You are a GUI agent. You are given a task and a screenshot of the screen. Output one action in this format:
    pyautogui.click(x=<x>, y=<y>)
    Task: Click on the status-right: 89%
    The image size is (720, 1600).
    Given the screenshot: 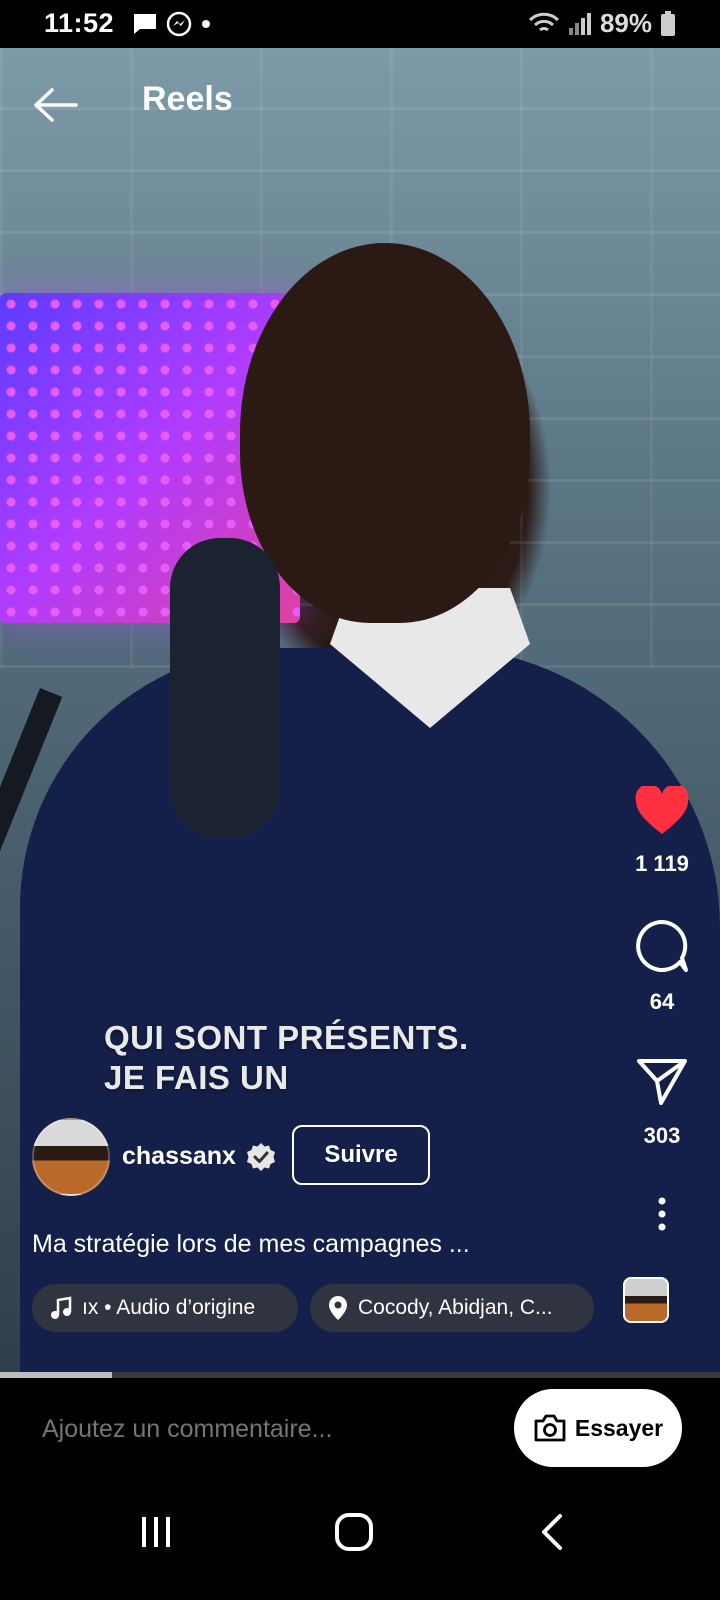 What is the action you would take?
    pyautogui.click(x=602, y=23)
    